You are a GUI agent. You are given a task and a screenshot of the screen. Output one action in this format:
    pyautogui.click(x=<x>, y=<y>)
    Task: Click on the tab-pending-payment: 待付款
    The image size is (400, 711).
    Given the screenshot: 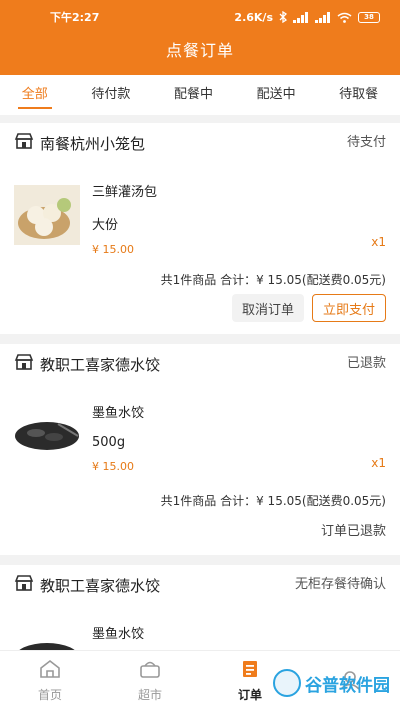 What is the action you would take?
    pyautogui.click(x=110, y=95)
    